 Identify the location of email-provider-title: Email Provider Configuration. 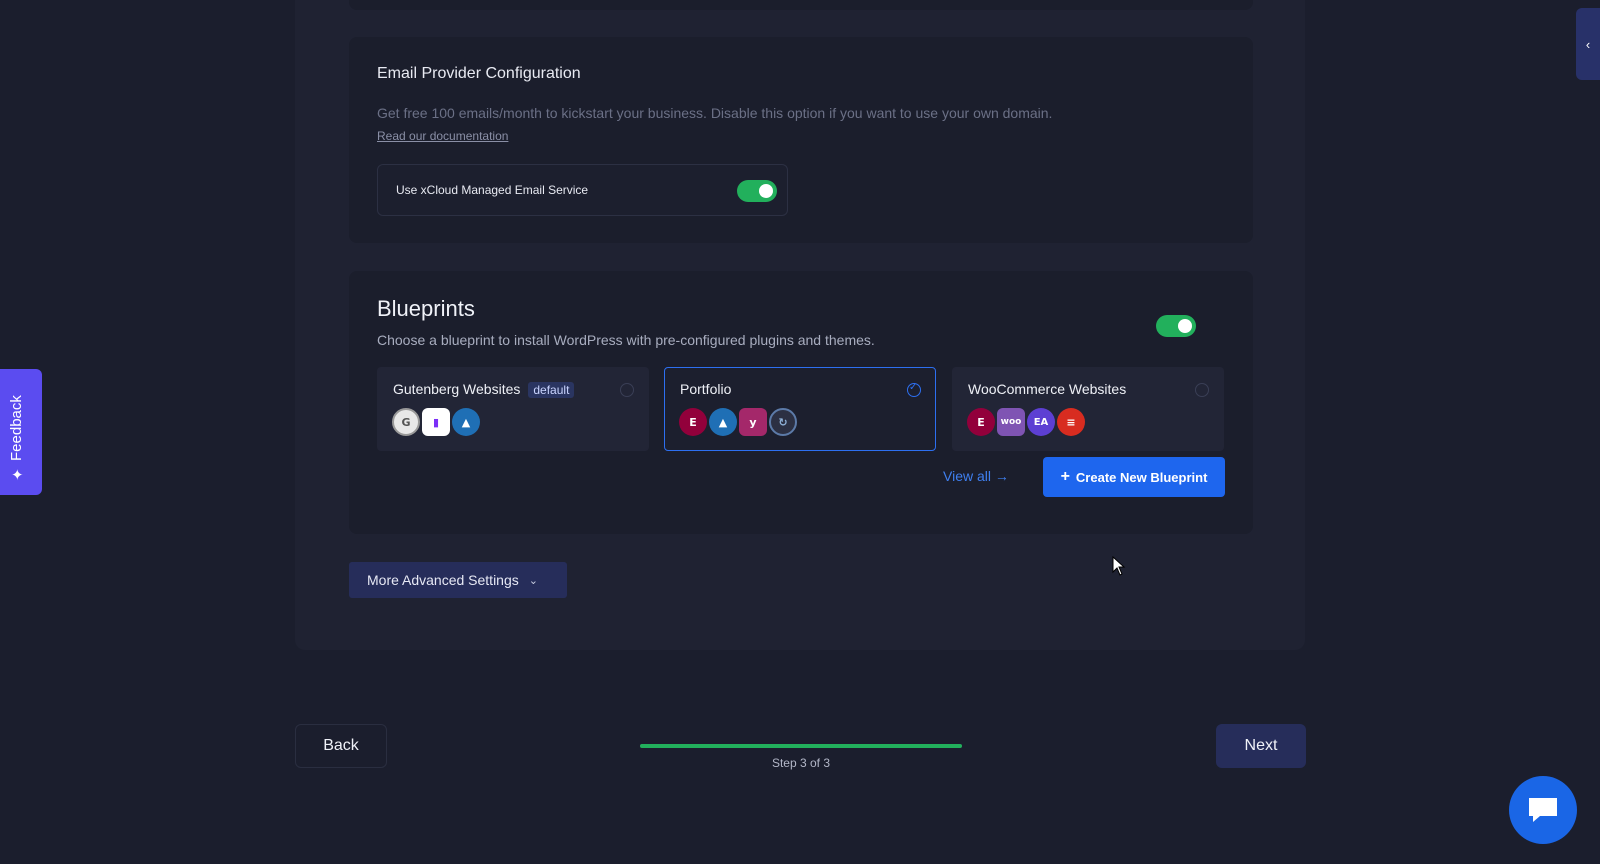
(479, 73).